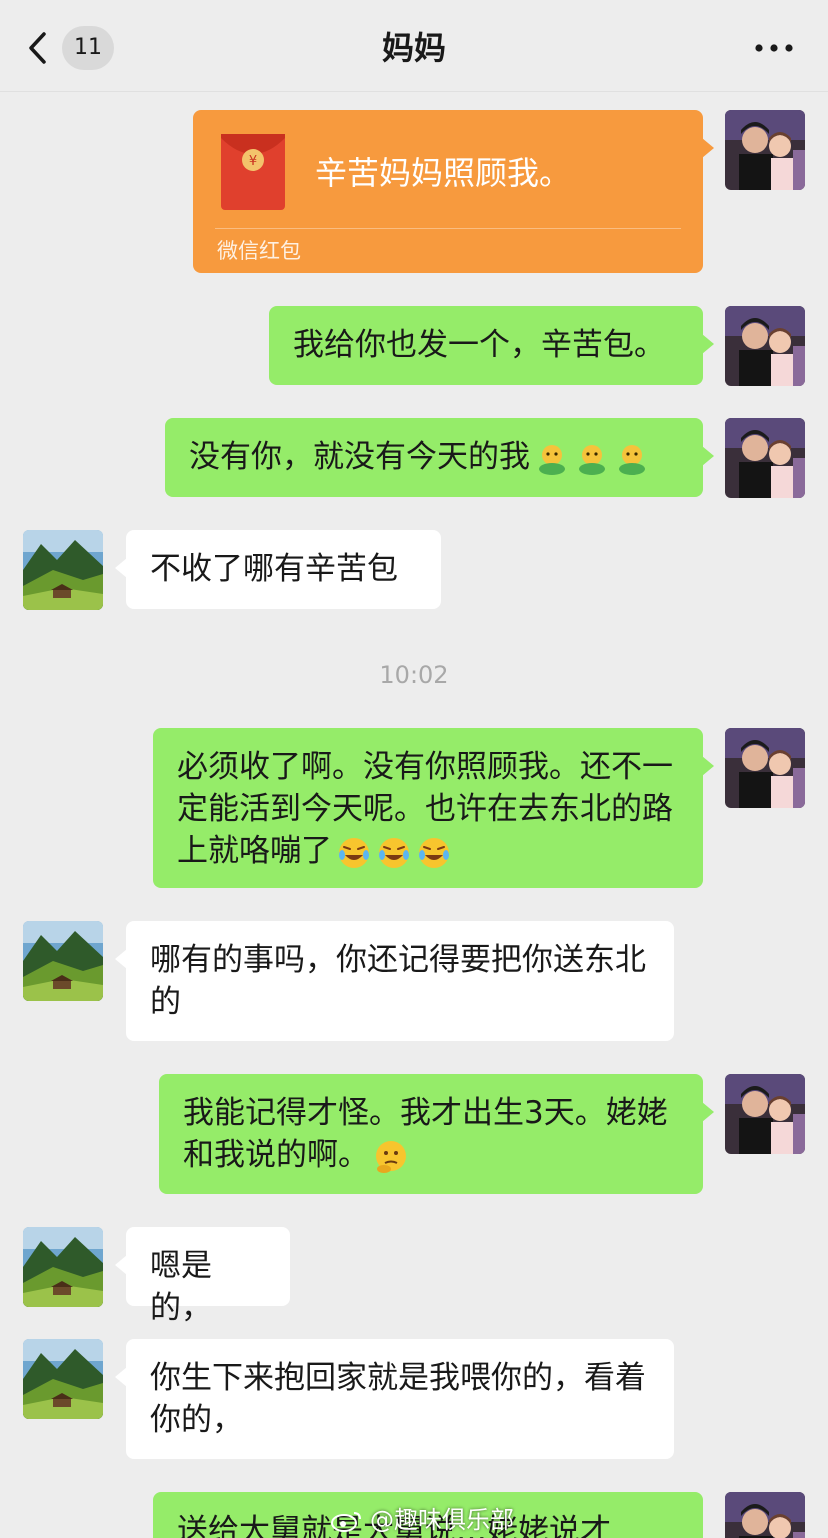 This screenshot has width=828, height=1538. What do you see at coordinates (394, 1399) in the screenshot?
I see `received-message: 你生下来抱回家就是我喂你的，看着你的，` at bounding box center [394, 1399].